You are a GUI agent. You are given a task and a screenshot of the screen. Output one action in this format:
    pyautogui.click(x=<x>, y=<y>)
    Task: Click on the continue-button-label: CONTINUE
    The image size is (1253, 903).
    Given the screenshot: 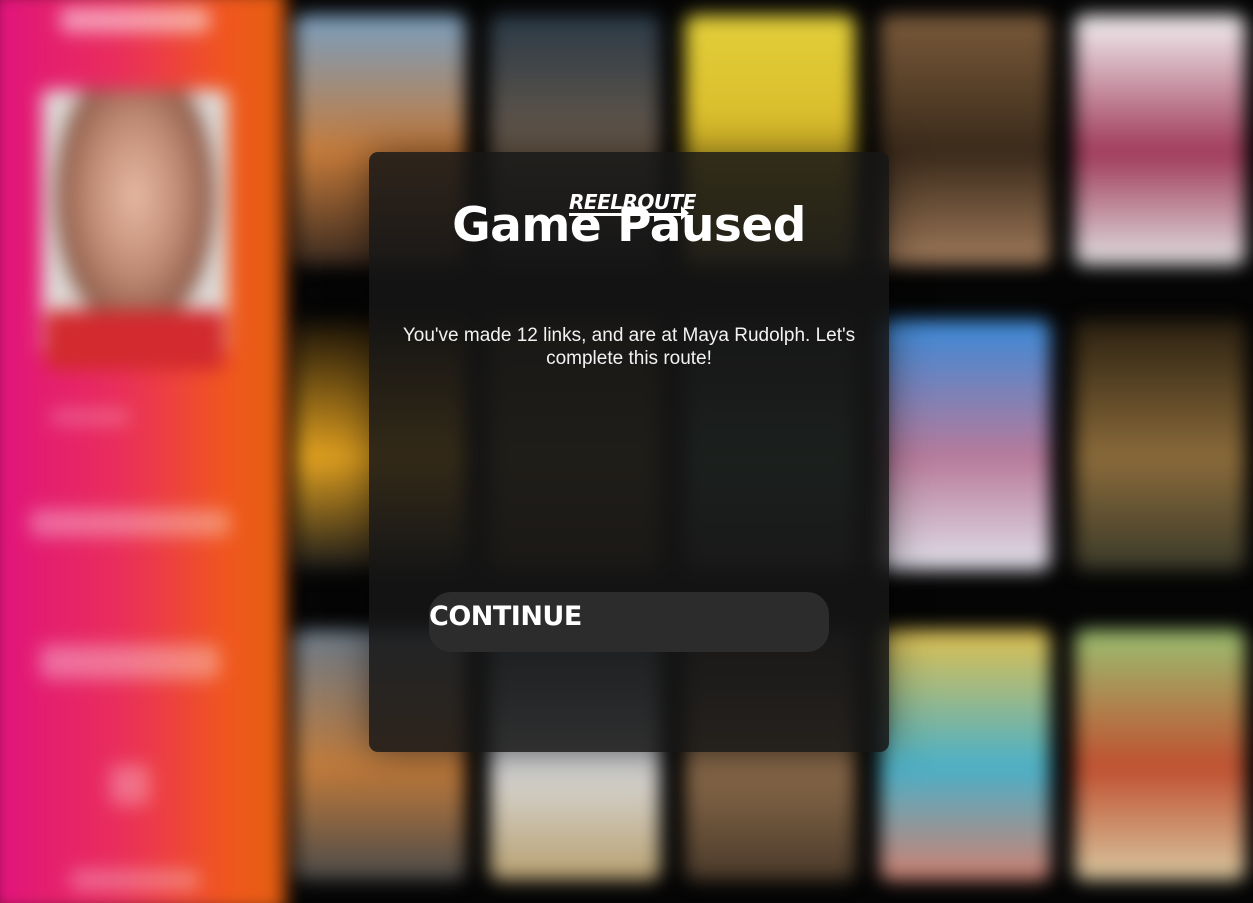 What is the action you would take?
    pyautogui.click(x=505, y=616)
    